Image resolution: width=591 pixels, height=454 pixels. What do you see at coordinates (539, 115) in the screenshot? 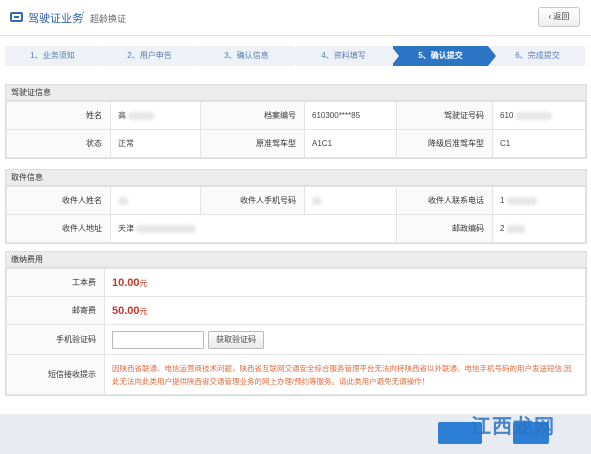
I see `license-no-value: 610` at bounding box center [539, 115].